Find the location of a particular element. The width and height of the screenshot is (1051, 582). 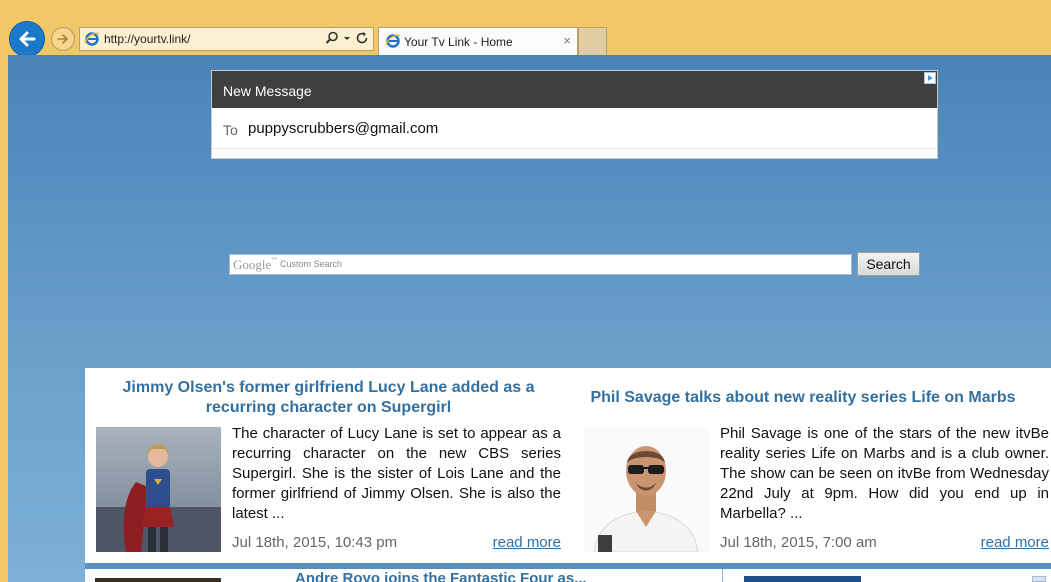

article-date: Jul 18th, 2015, 7:00 am is located at coordinates (798, 542).